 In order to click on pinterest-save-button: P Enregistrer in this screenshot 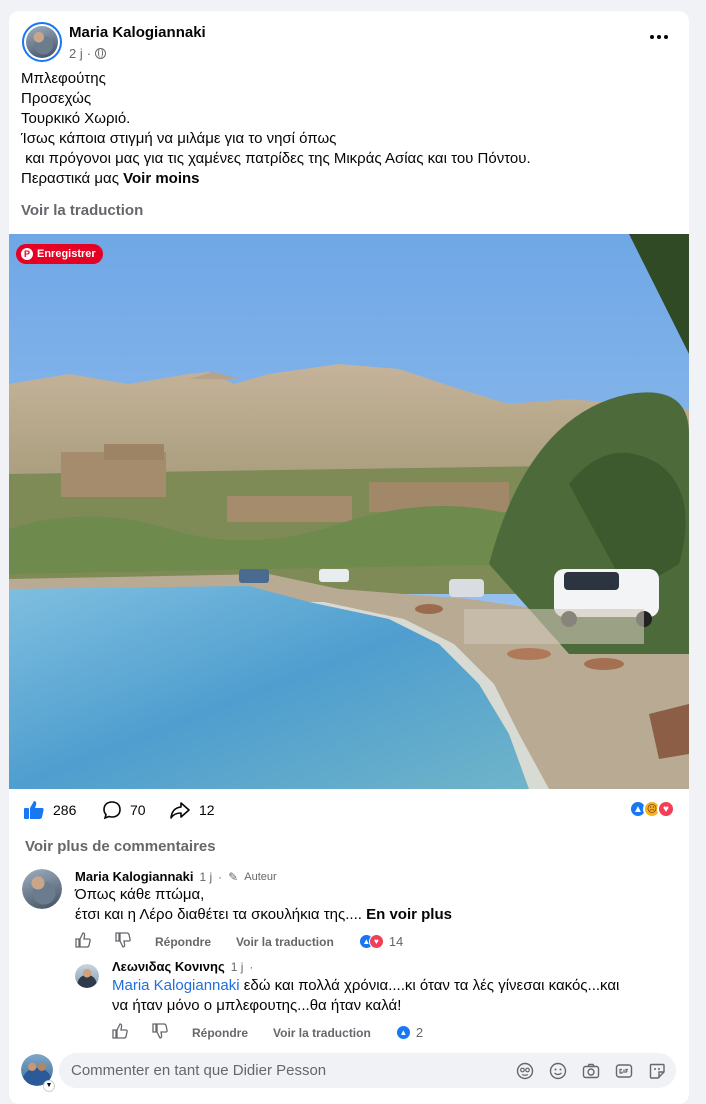, I will do `click(59, 254)`.